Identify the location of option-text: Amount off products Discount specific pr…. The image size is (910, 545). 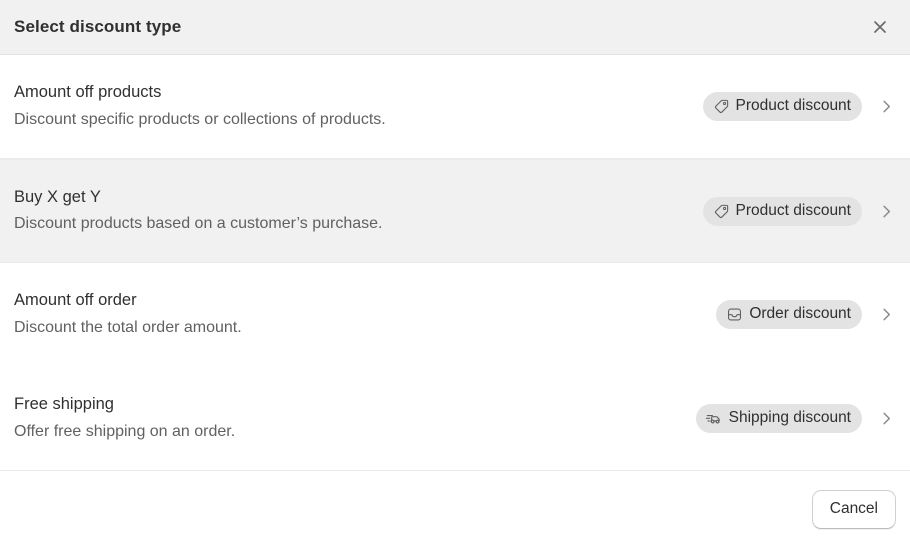
(350, 106).